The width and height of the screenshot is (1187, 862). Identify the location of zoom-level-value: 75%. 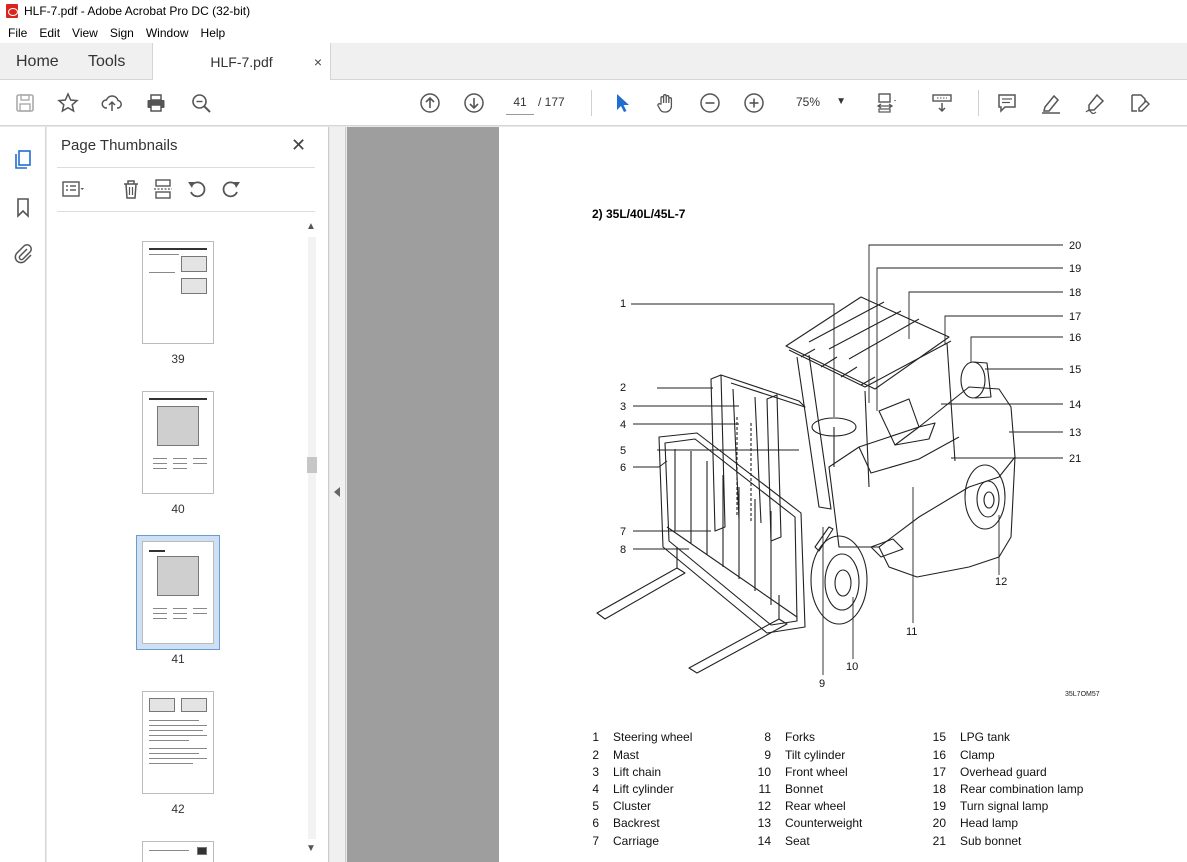
(808, 102).